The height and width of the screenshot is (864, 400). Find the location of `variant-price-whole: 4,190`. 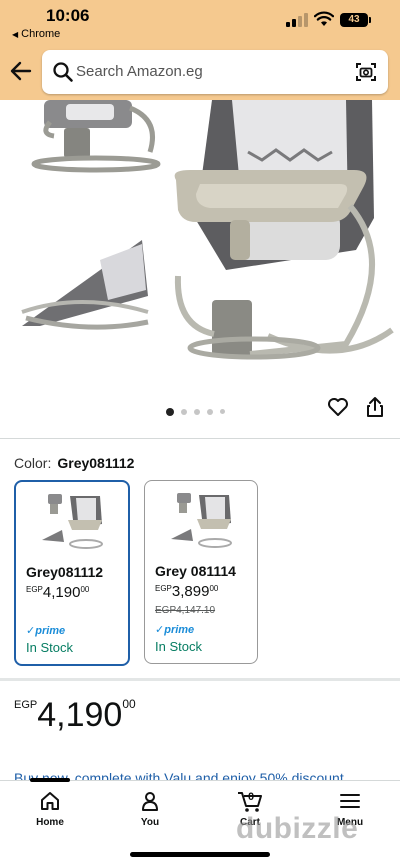

variant-price-whole: 4,190 is located at coordinates (61, 592).